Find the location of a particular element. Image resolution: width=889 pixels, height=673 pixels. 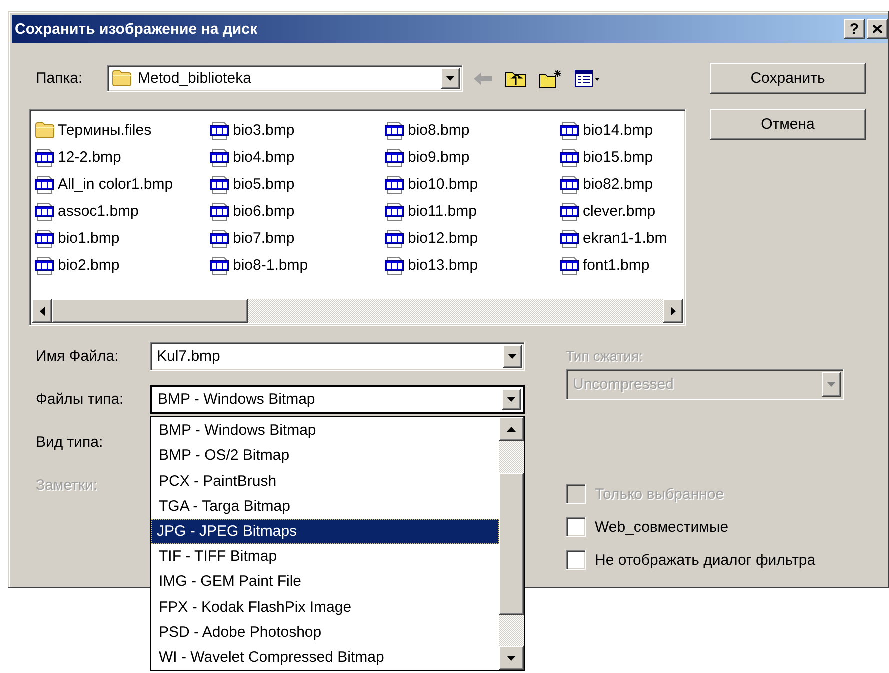

right-arrow-icon is located at coordinates (673, 311).